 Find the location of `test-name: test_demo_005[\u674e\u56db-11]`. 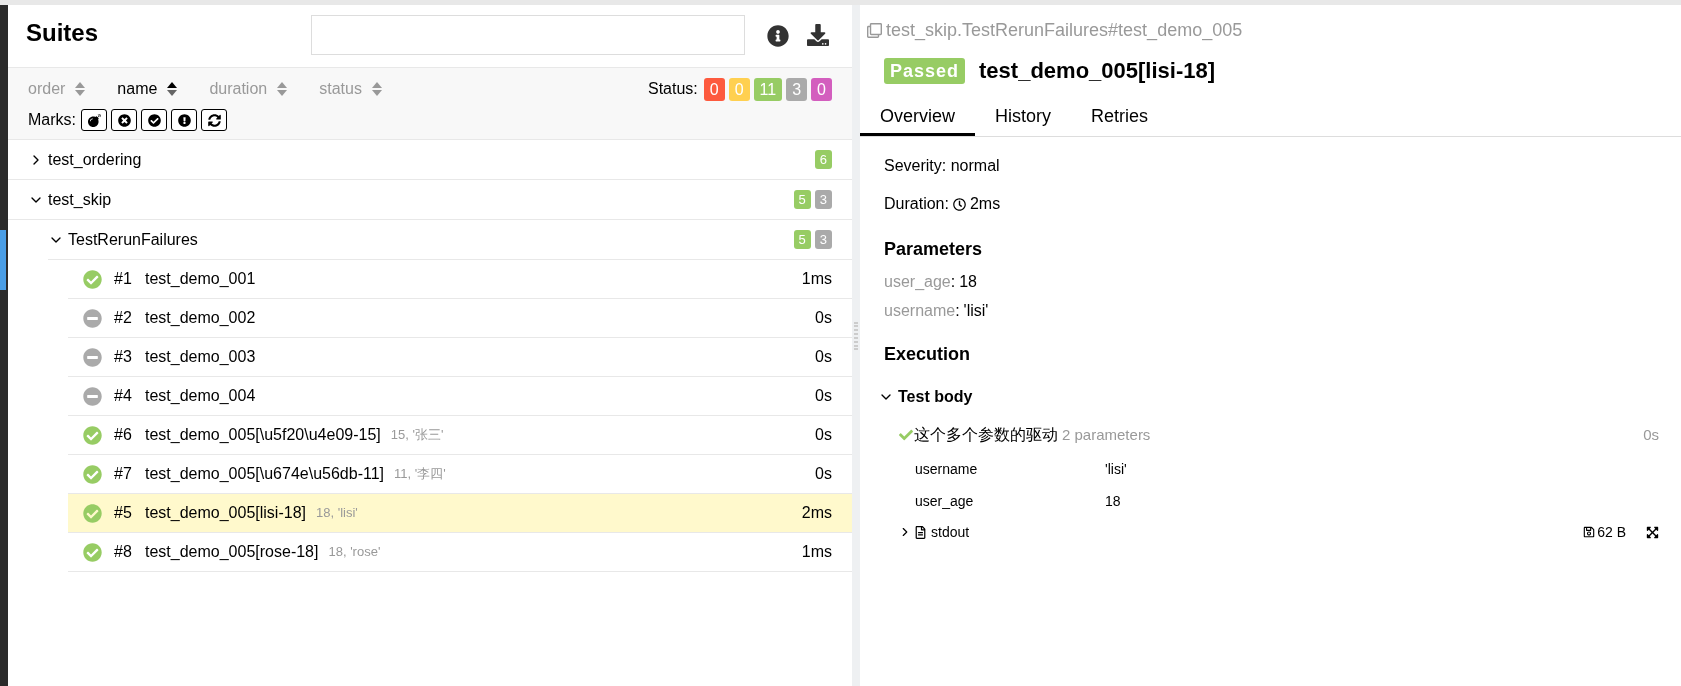

test-name: test_demo_005[\u674e\u56db-11] is located at coordinates (264, 474).